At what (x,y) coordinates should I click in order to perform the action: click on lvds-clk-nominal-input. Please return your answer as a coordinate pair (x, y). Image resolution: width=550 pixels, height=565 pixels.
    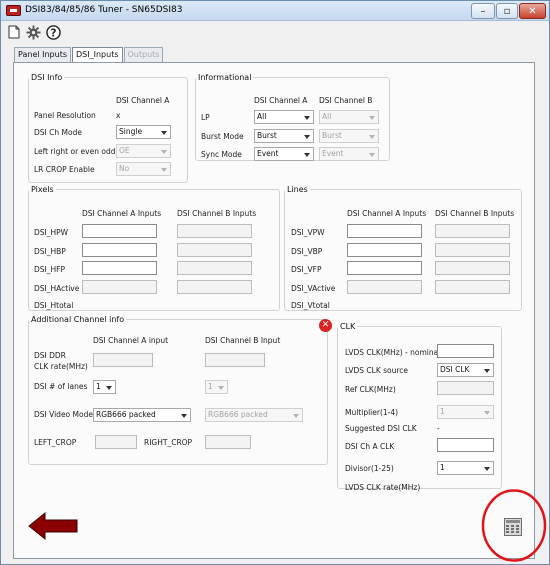
    Looking at the image, I should click on (465, 351).